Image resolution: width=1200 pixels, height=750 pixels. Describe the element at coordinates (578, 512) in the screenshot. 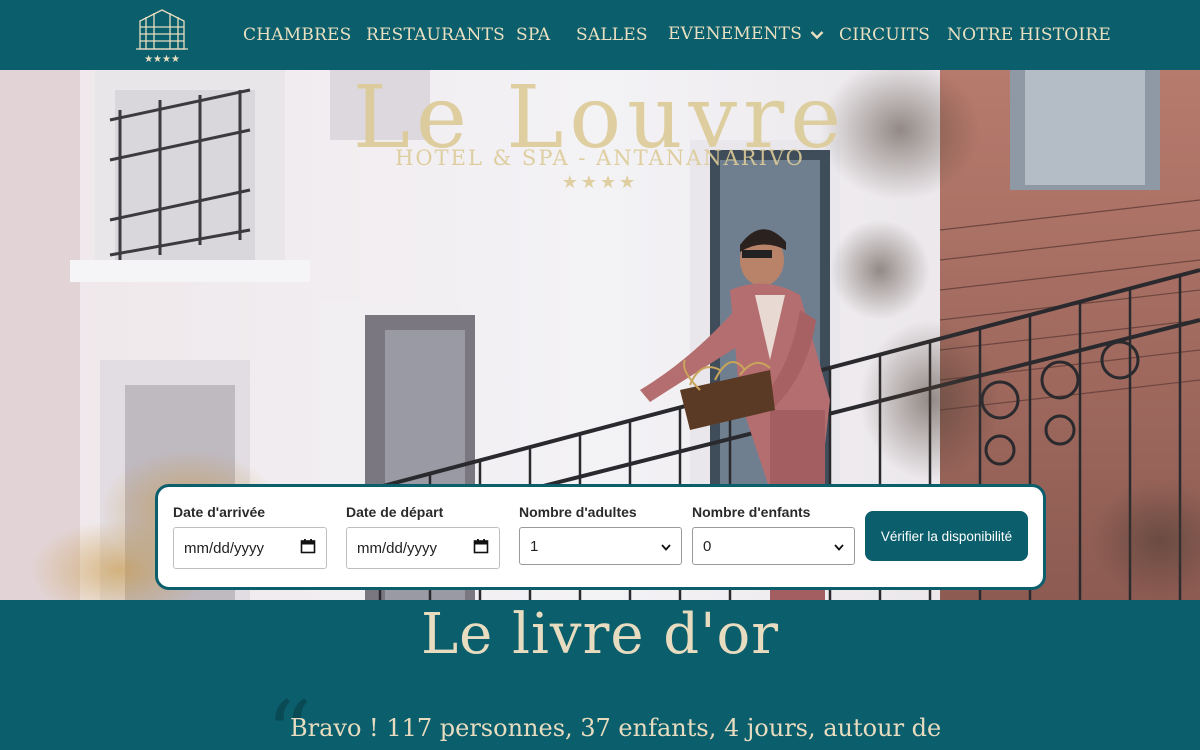

I see `adults-label: Nombre d'adultes` at that location.